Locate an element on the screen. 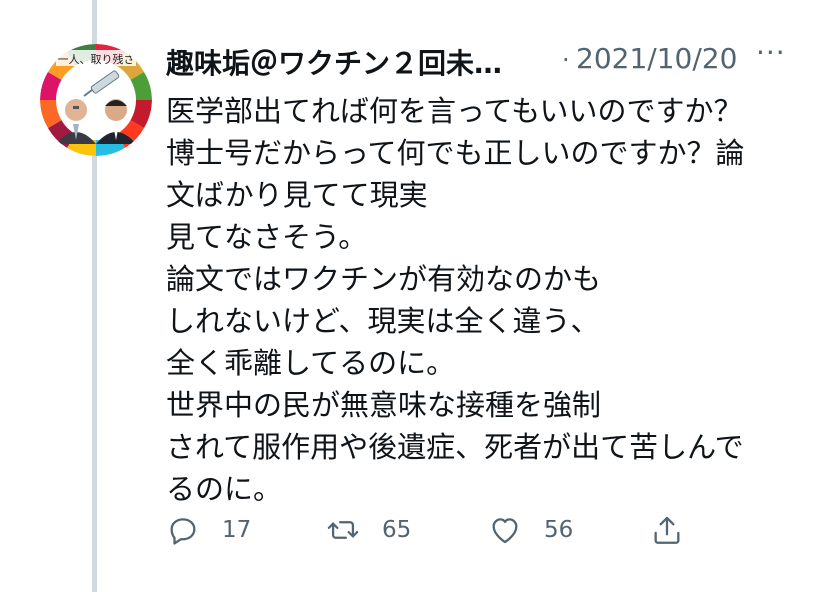  tweet-actions: 17 65 56 is located at coordinates (446, 530).